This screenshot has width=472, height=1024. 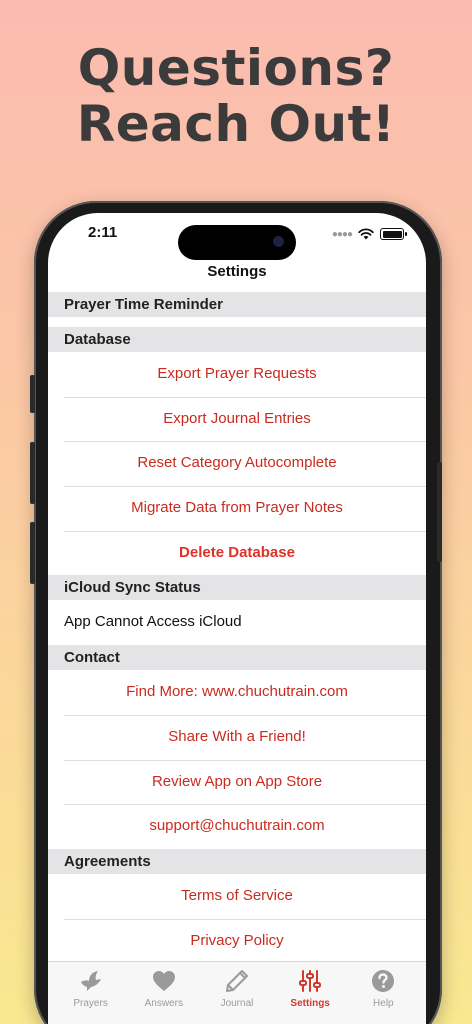 I want to click on page-title: Settings, so click(x=237, y=271).